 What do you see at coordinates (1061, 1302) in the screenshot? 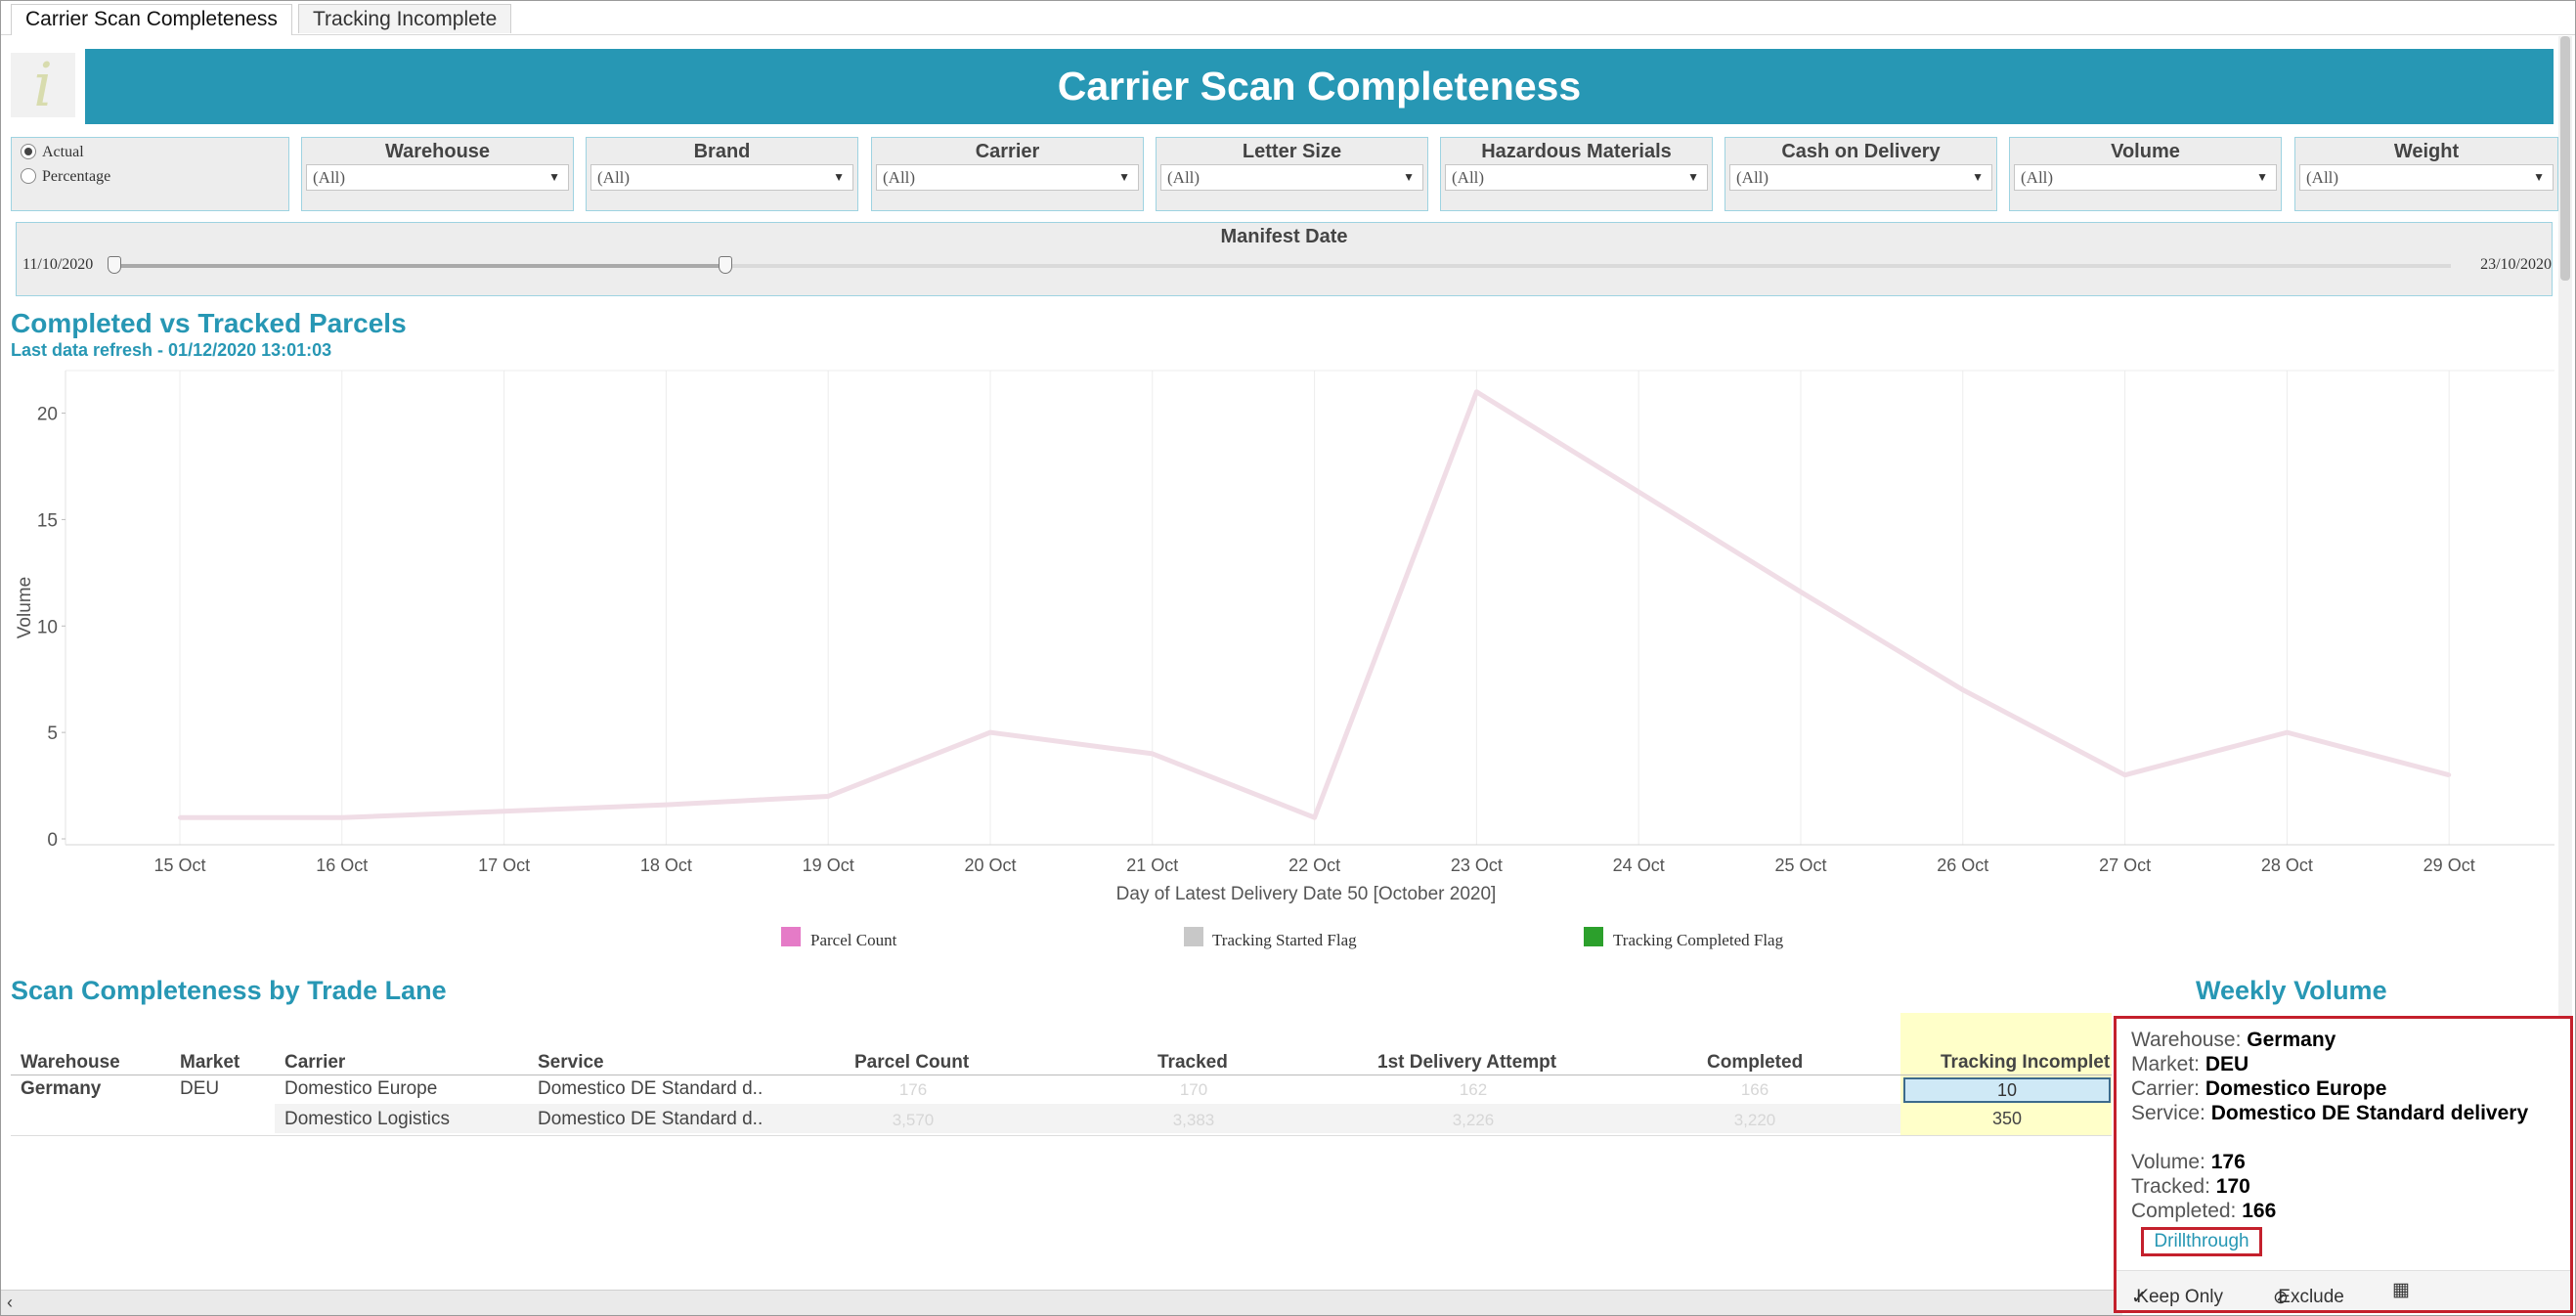
I see `horizontal-scrollbar: ‹` at bounding box center [1061, 1302].